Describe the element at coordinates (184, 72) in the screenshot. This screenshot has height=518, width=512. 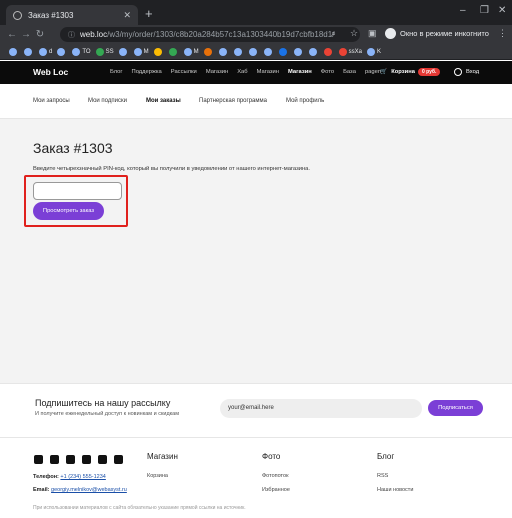
I see `nav-item-mailings: Рассылки` at that location.